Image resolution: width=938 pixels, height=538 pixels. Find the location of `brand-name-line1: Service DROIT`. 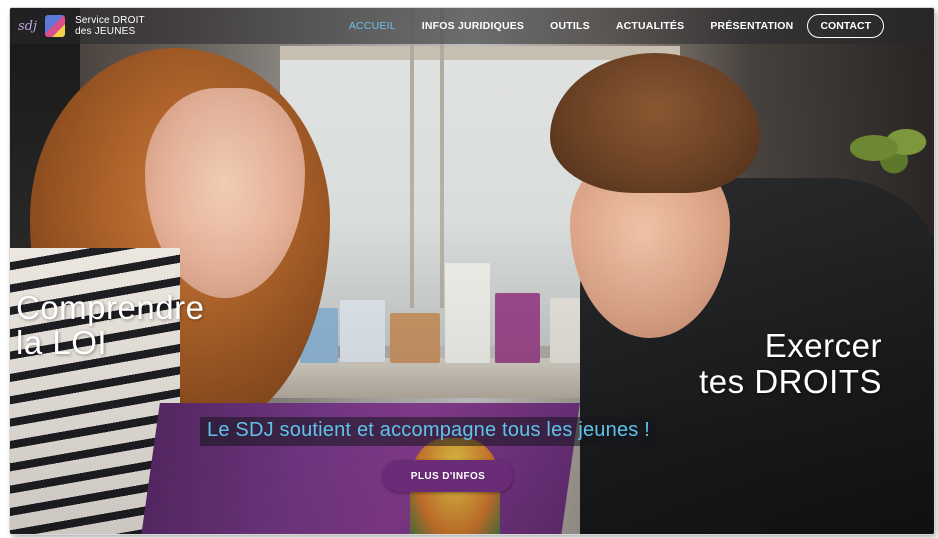

brand-name-line1: Service DROIT is located at coordinates (110, 20).